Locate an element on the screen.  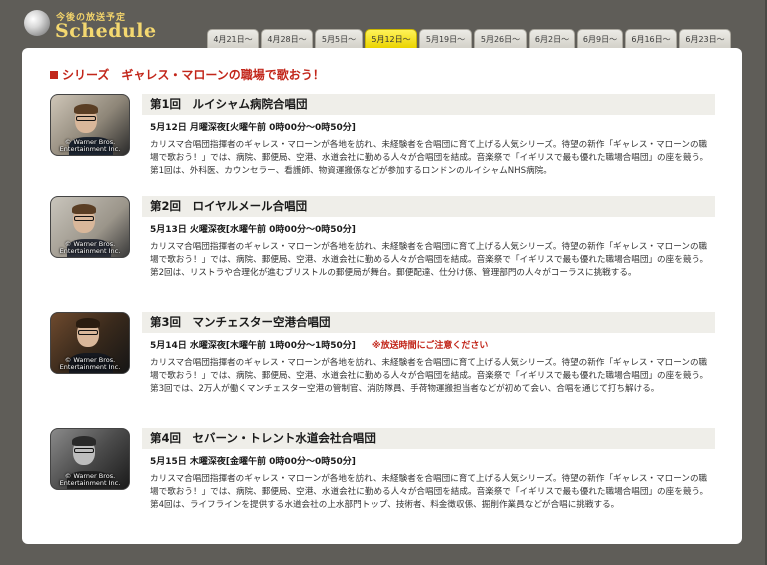
airtime-warning: ※放送時間にご注意ください is located at coordinates (430, 346).